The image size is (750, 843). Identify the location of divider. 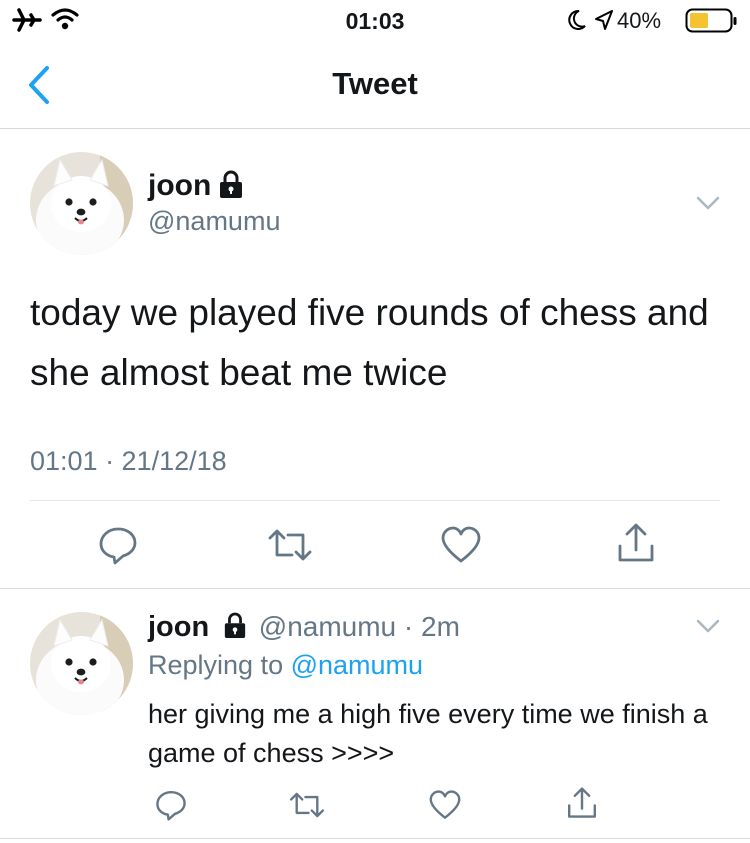
(375, 500).